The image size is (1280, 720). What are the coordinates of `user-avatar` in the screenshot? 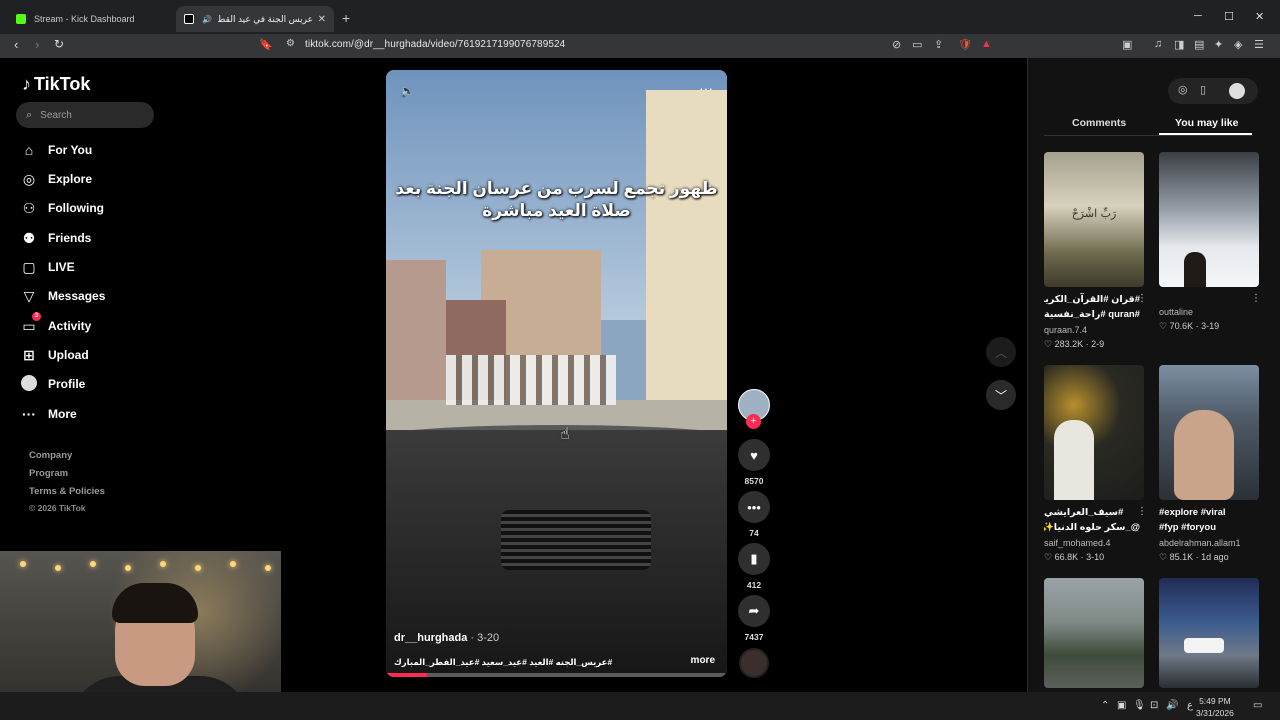 It's located at (1237, 91).